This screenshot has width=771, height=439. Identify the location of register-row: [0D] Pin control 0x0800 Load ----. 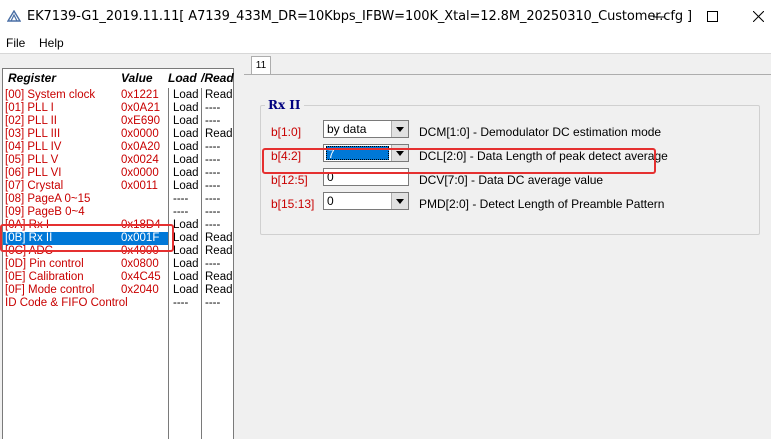
(119, 264).